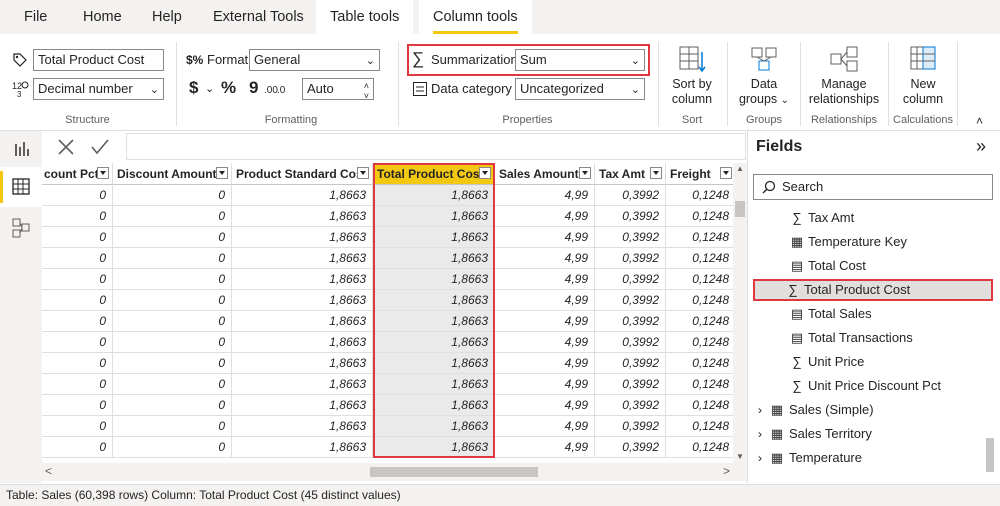 Image resolution: width=1000 pixels, height=506 pixels. What do you see at coordinates (981, 146) in the screenshot?
I see `collapse-pane-icon: »` at bounding box center [981, 146].